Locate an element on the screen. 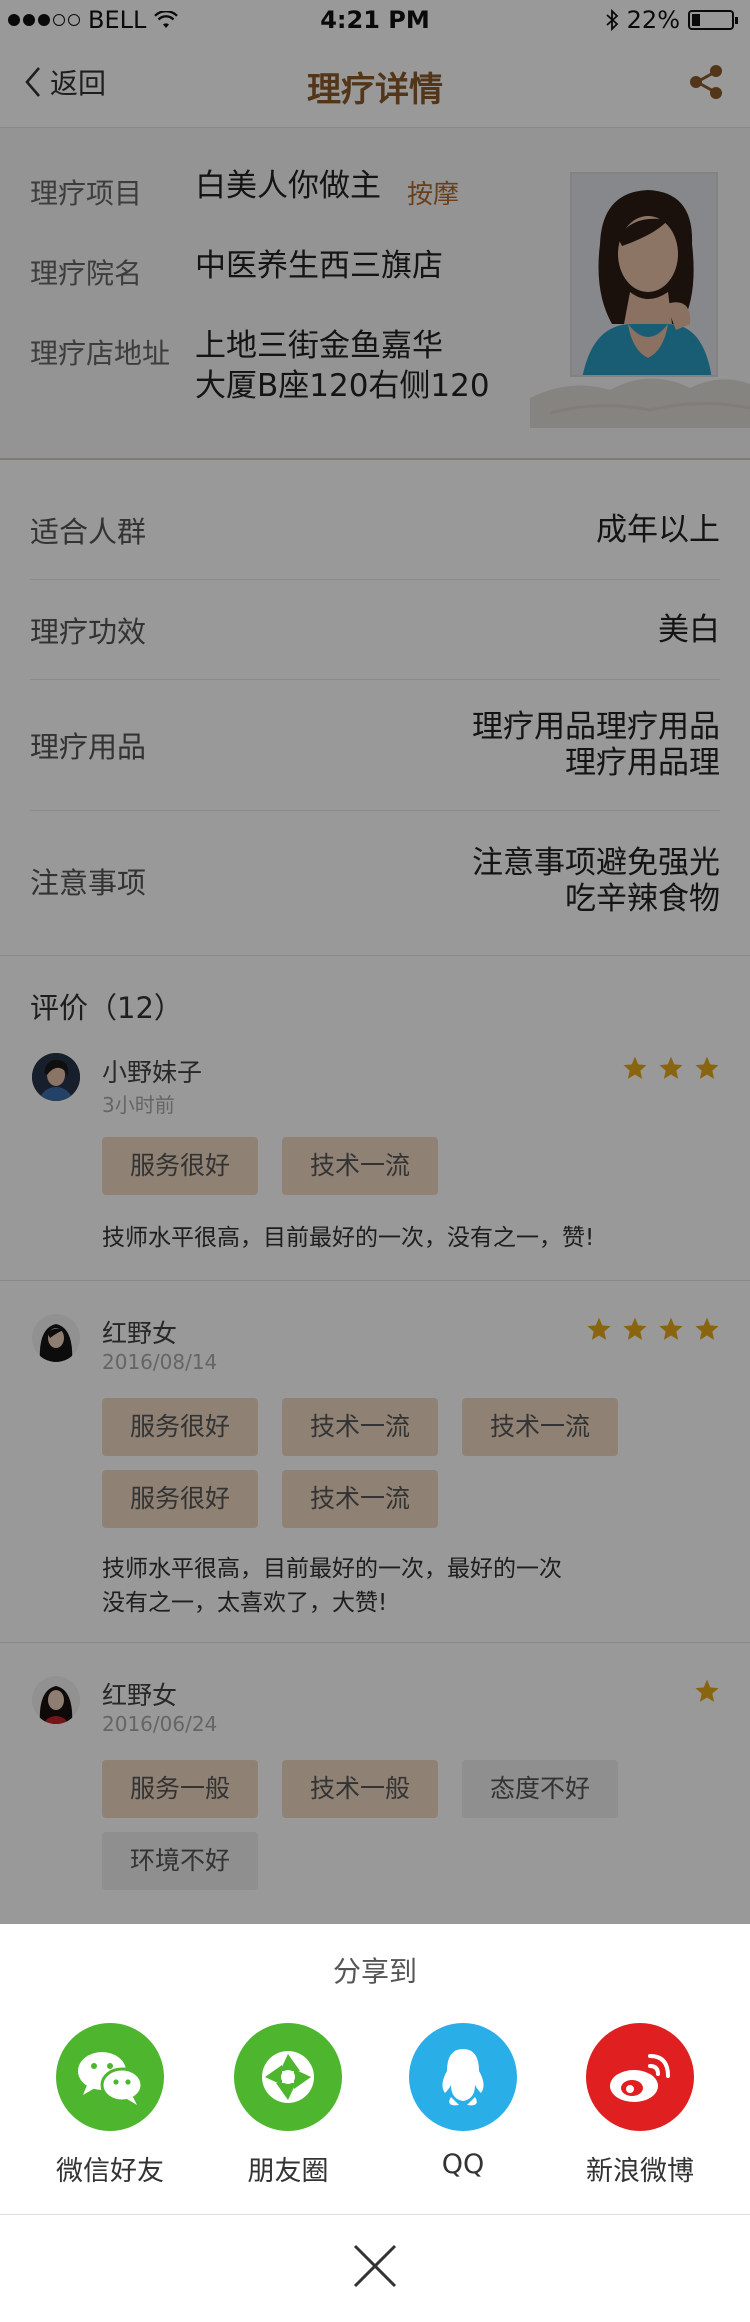 The image size is (750, 2322). share-wechat-button: 微信好友 is located at coordinates (110, 2105).